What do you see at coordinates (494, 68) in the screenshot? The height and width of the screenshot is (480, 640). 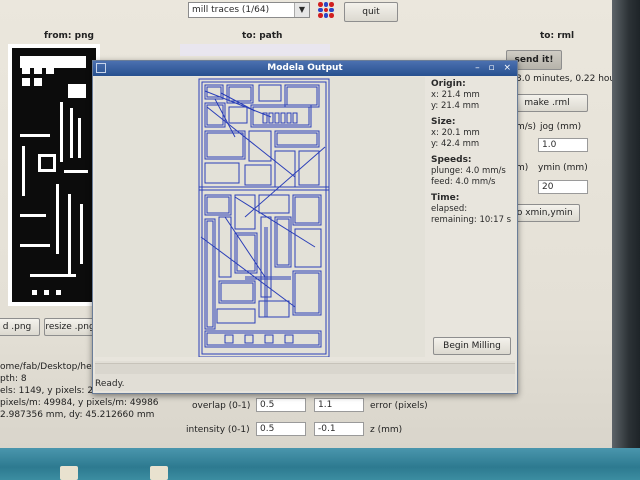 I see `window-controls: – ▫ ×` at bounding box center [494, 68].